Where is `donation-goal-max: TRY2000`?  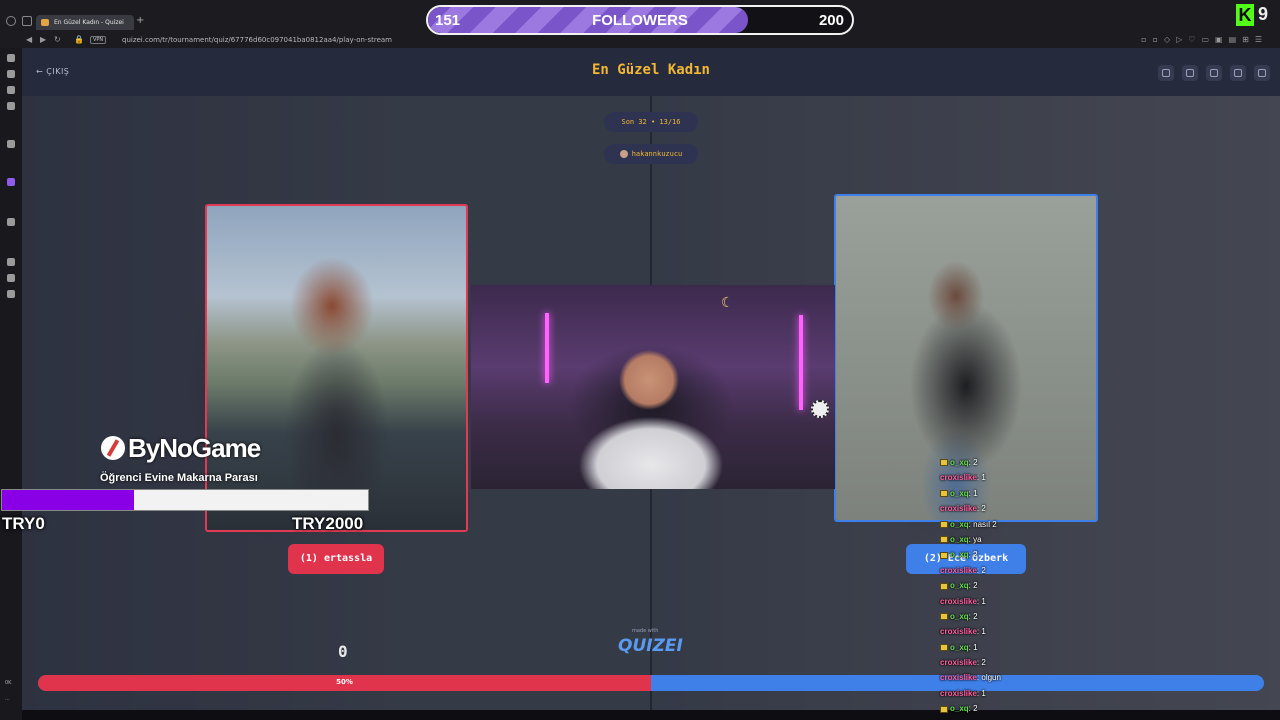
donation-goal-max: TRY2000 is located at coordinates (328, 523).